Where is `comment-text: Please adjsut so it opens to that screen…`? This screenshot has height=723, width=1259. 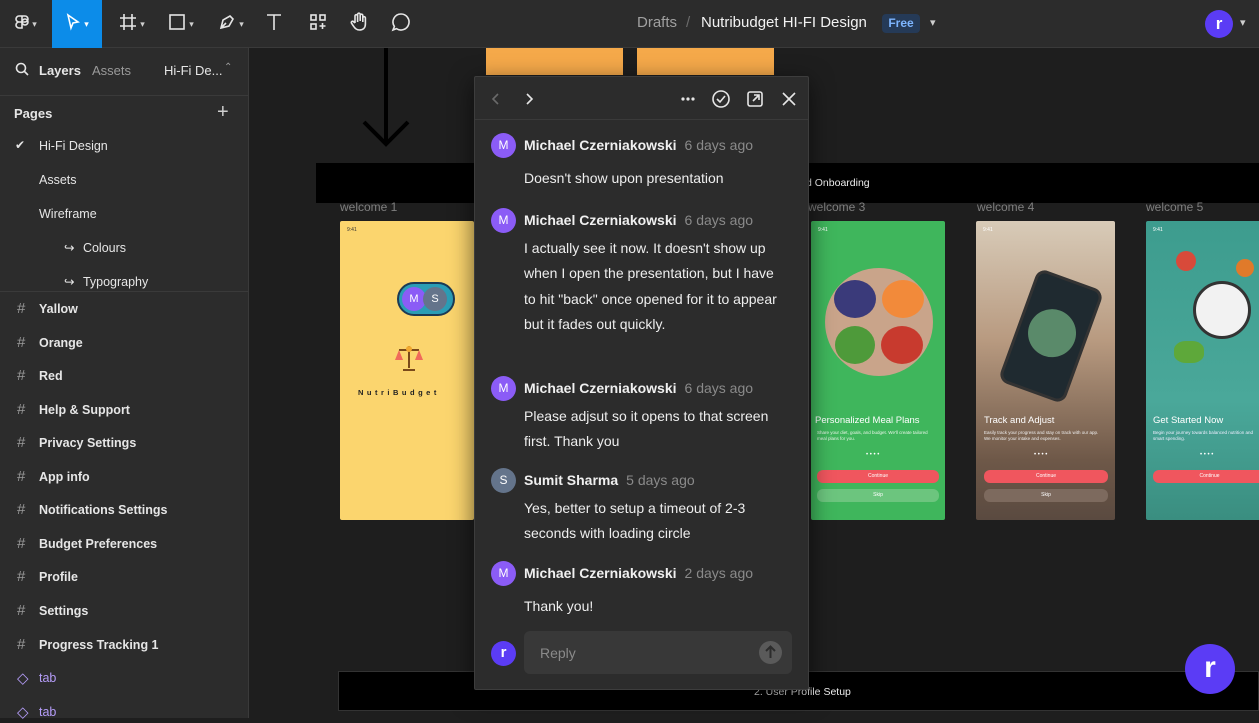 comment-text: Please adjsut so it opens to that screen… is located at coordinates (646, 429).